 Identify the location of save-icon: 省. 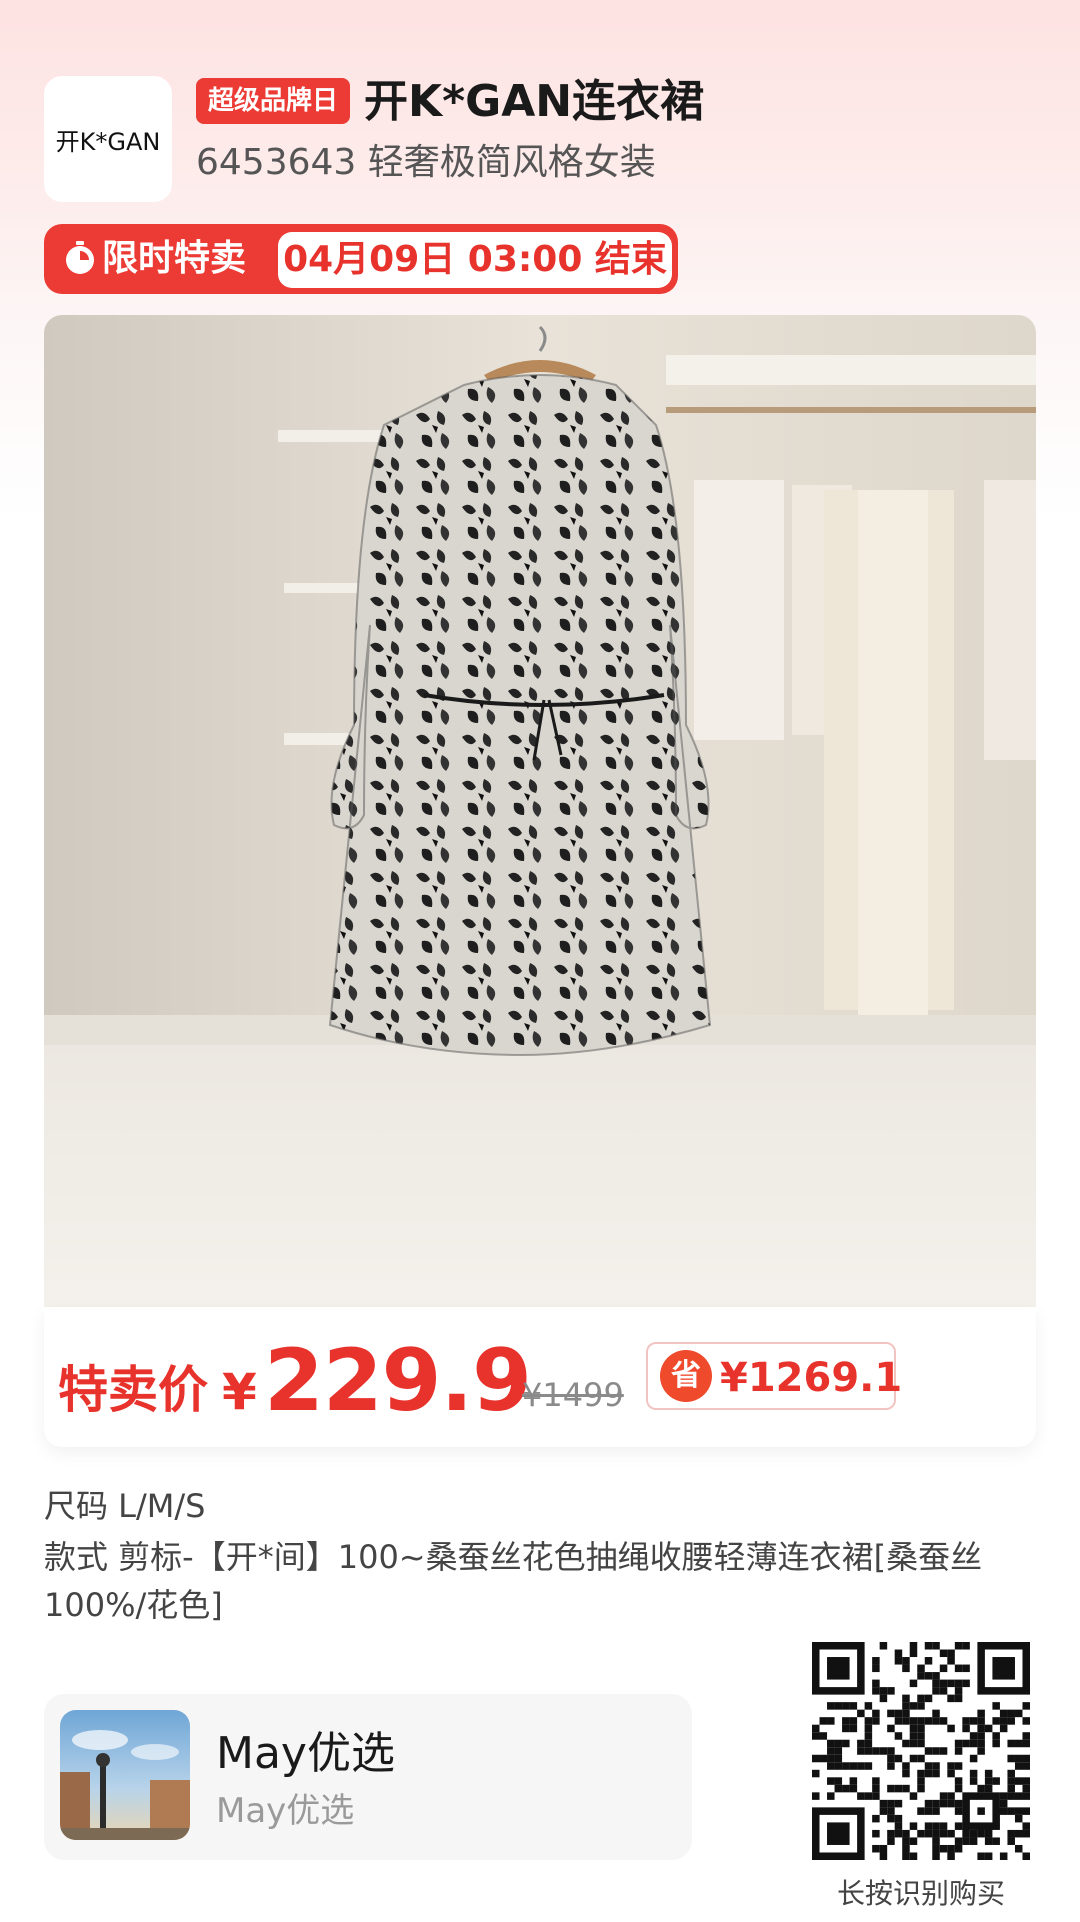
(686, 1376).